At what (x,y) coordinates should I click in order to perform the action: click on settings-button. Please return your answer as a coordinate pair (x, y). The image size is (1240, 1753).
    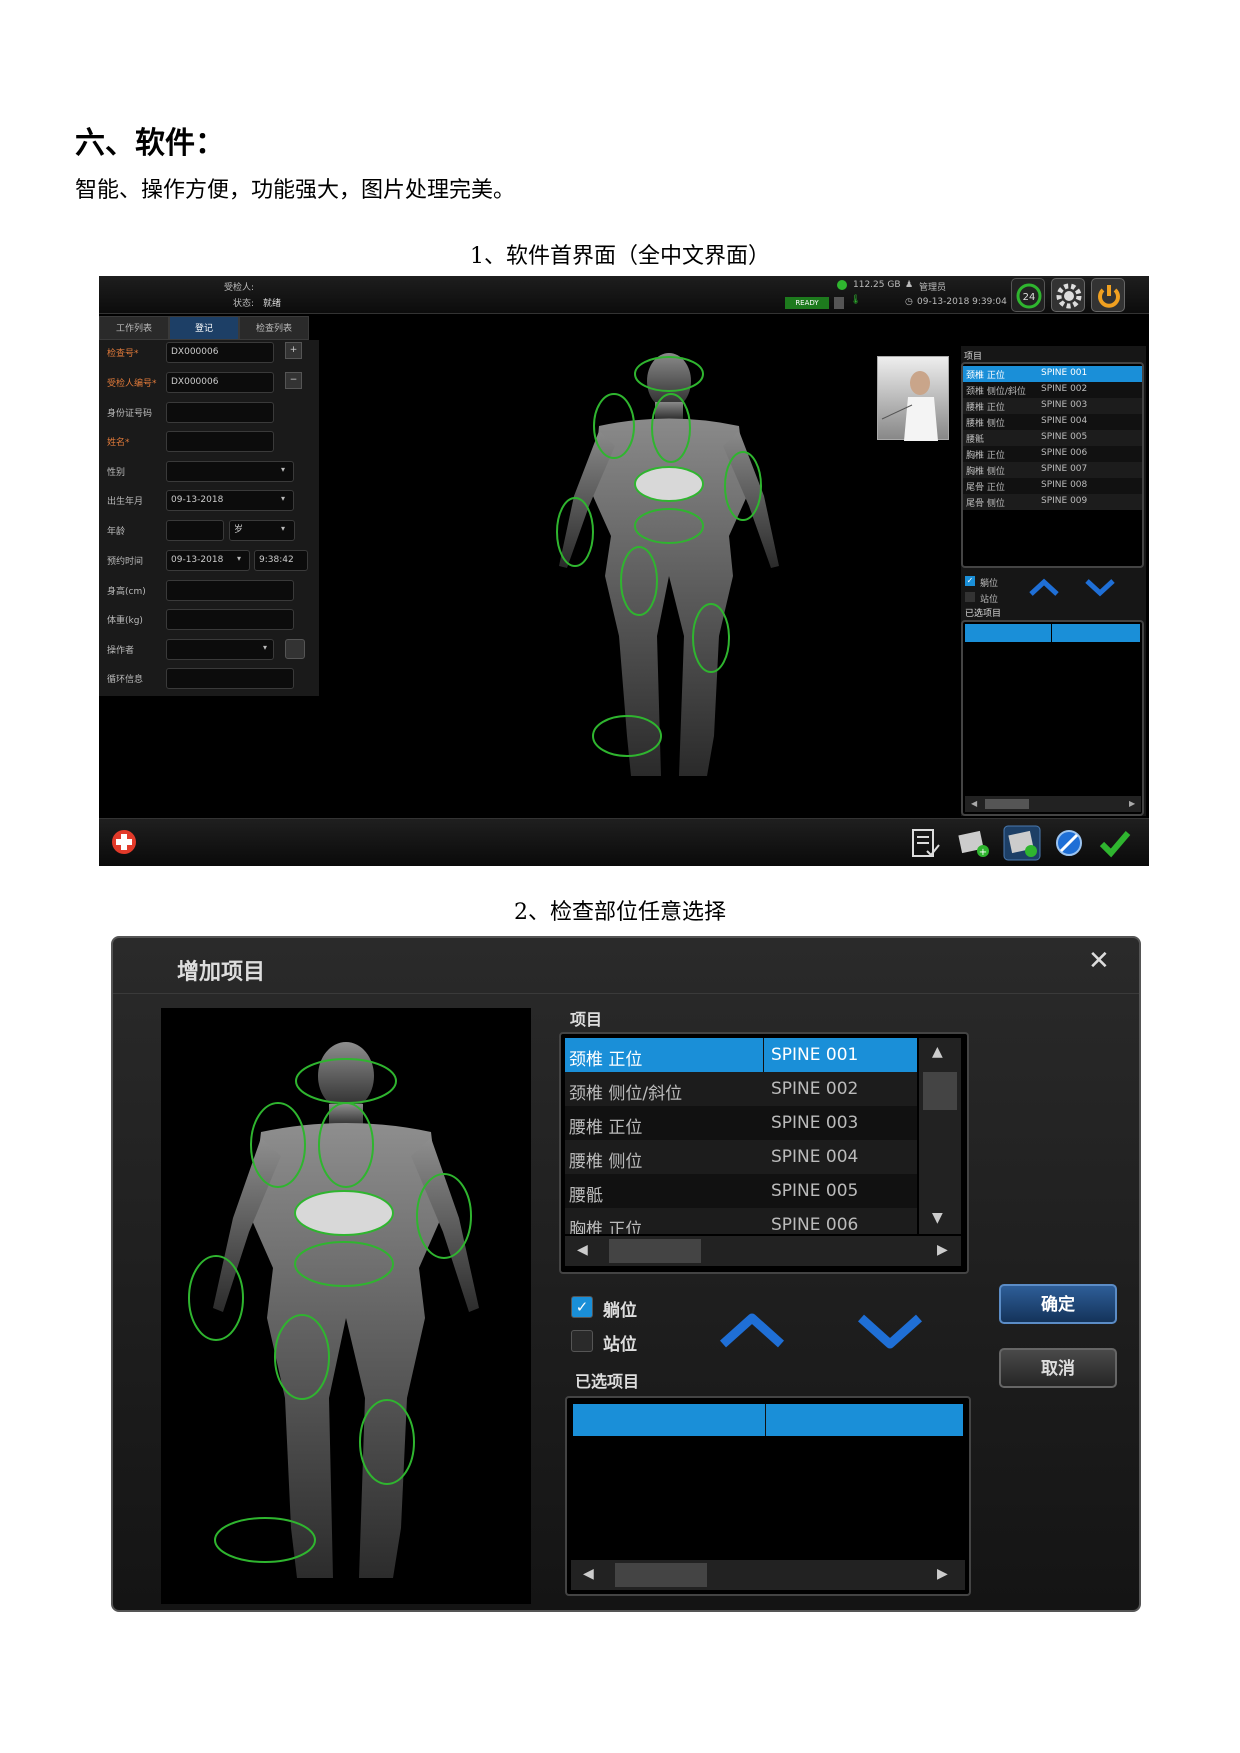
    Looking at the image, I should click on (1068, 295).